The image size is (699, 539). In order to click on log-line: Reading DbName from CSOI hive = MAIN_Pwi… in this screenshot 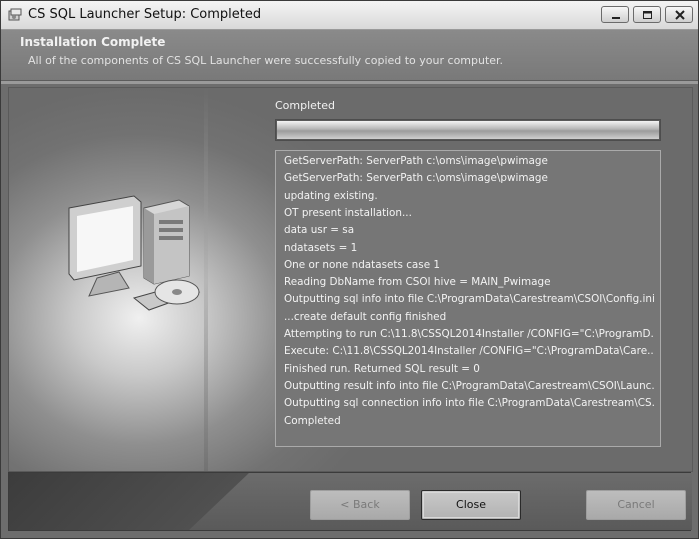, I will do `click(417, 282)`.